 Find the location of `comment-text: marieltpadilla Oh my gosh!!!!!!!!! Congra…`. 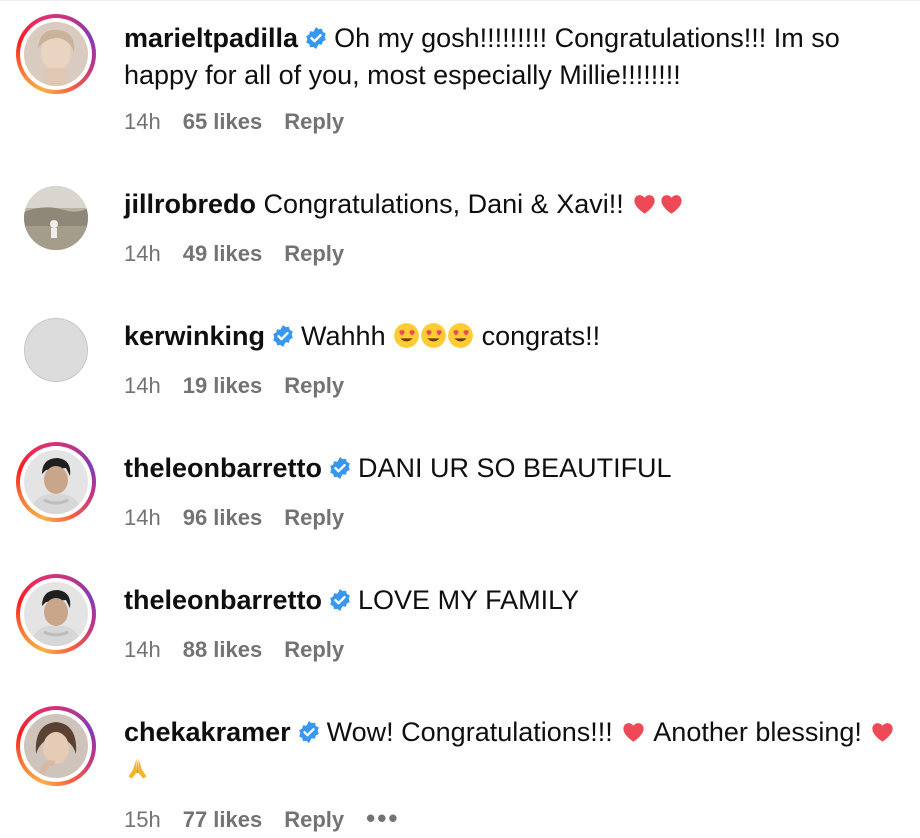

comment-text: marieltpadilla Oh my gosh!!!!!!!!! Congra… is located at coordinates (514, 57).